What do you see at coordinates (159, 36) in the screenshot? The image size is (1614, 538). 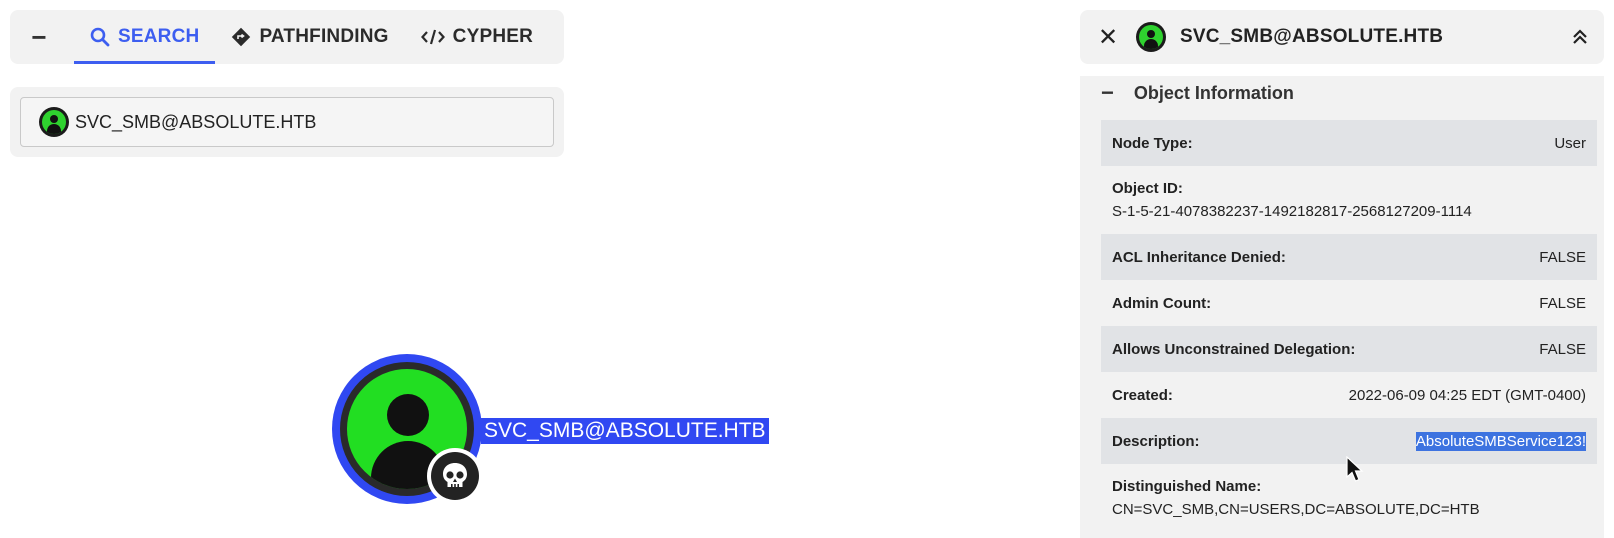 I see `tab-search-label: SEARCH` at bounding box center [159, 36].